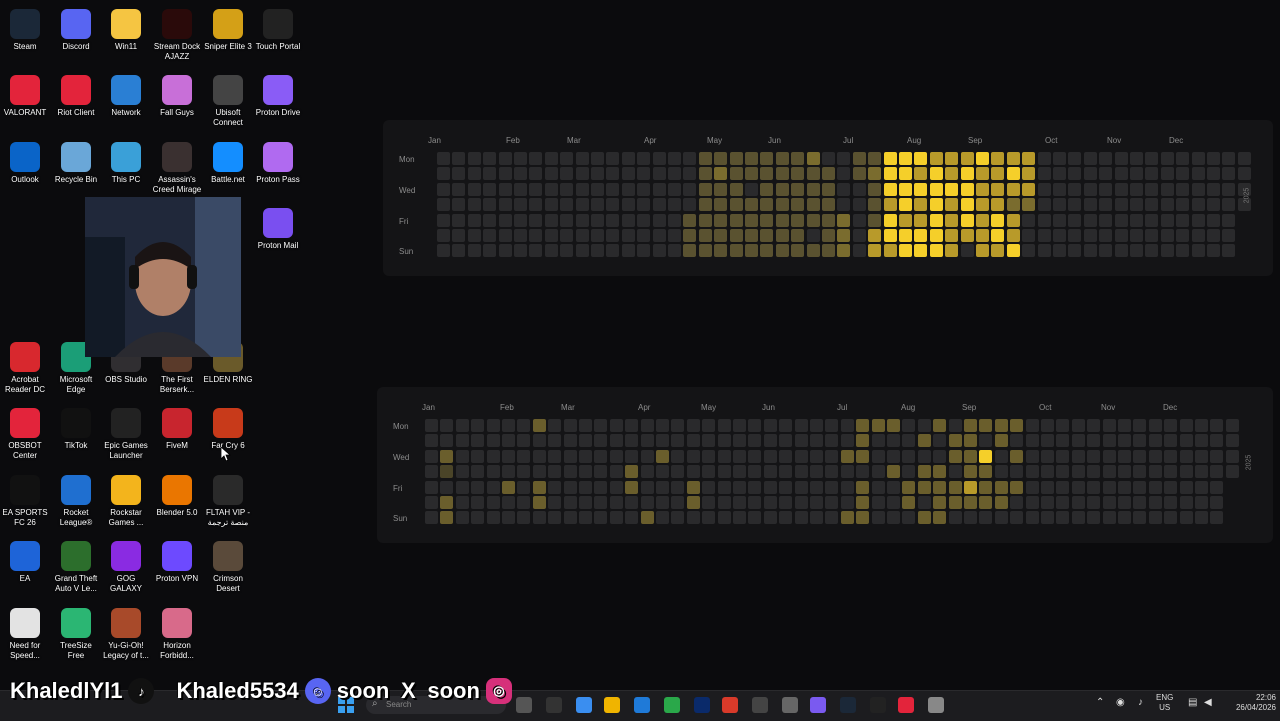 The height and width of the screenshot is (721, 1280). Describe the element at coordinates (1249, 703) in the screenshot. I see `clock: 22:06 26/04/2026` at that location.